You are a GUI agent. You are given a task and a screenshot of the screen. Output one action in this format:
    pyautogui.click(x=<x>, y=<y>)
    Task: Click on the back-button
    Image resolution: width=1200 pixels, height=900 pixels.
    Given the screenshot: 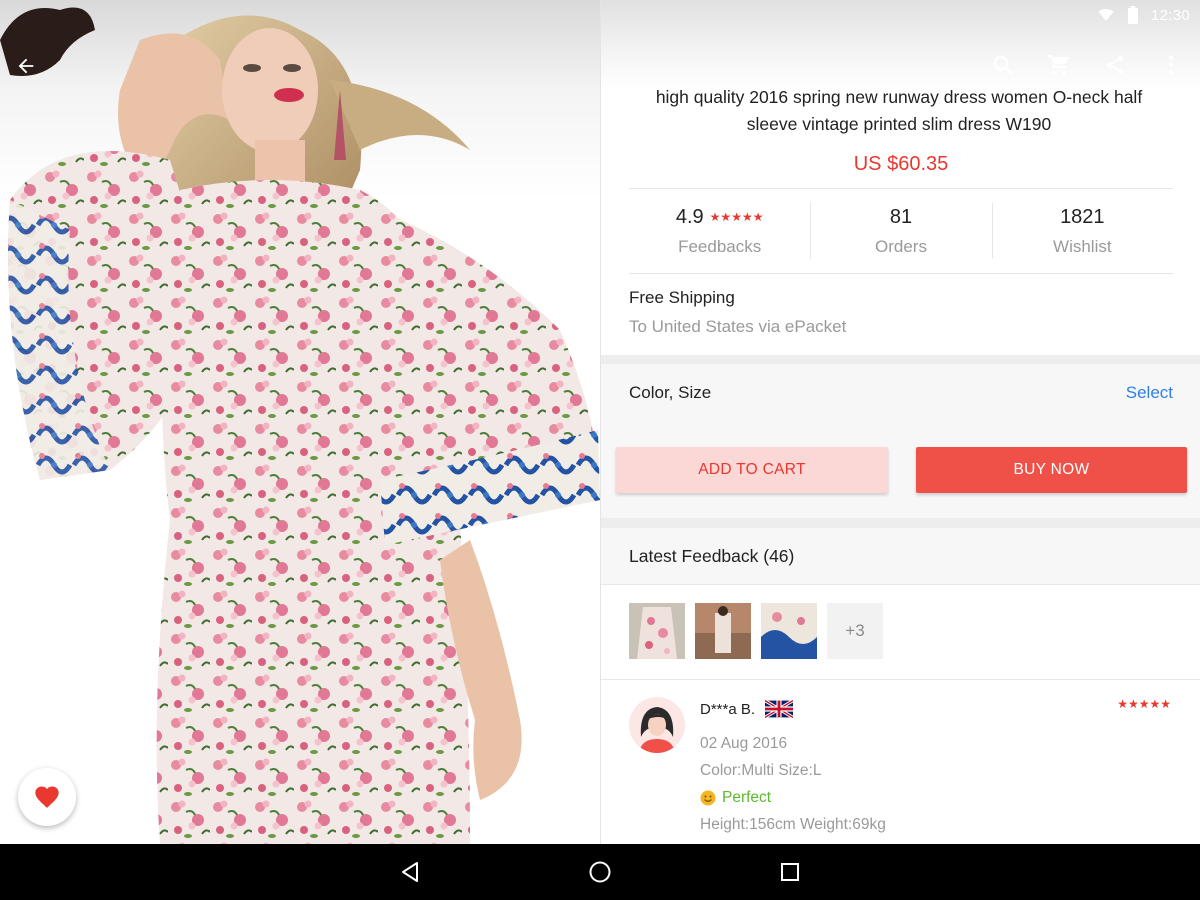 What is the action you would take?
    pyautogui.click(x=26, y=66)
    